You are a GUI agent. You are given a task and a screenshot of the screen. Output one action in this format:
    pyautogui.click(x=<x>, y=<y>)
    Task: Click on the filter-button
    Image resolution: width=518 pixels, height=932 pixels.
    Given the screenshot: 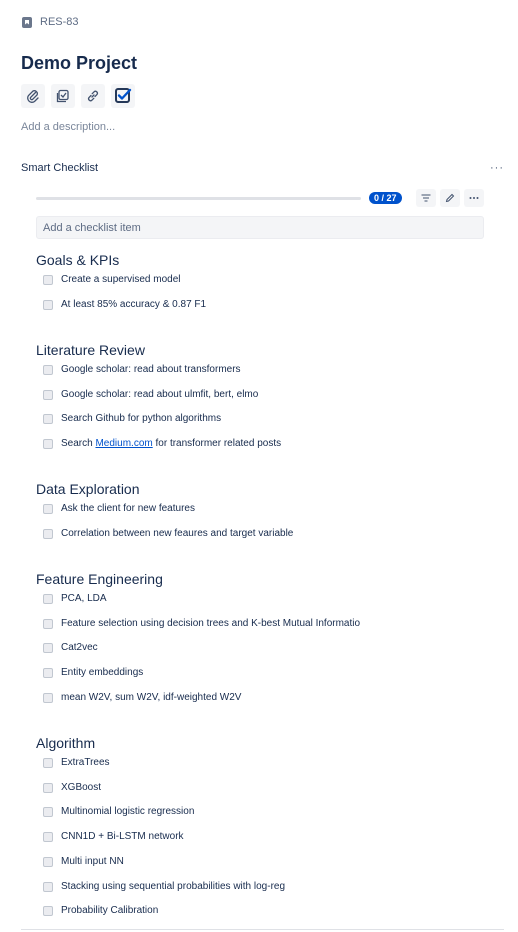 What is the action you would take?
    pyautogui.click(x=426, y=198)
    